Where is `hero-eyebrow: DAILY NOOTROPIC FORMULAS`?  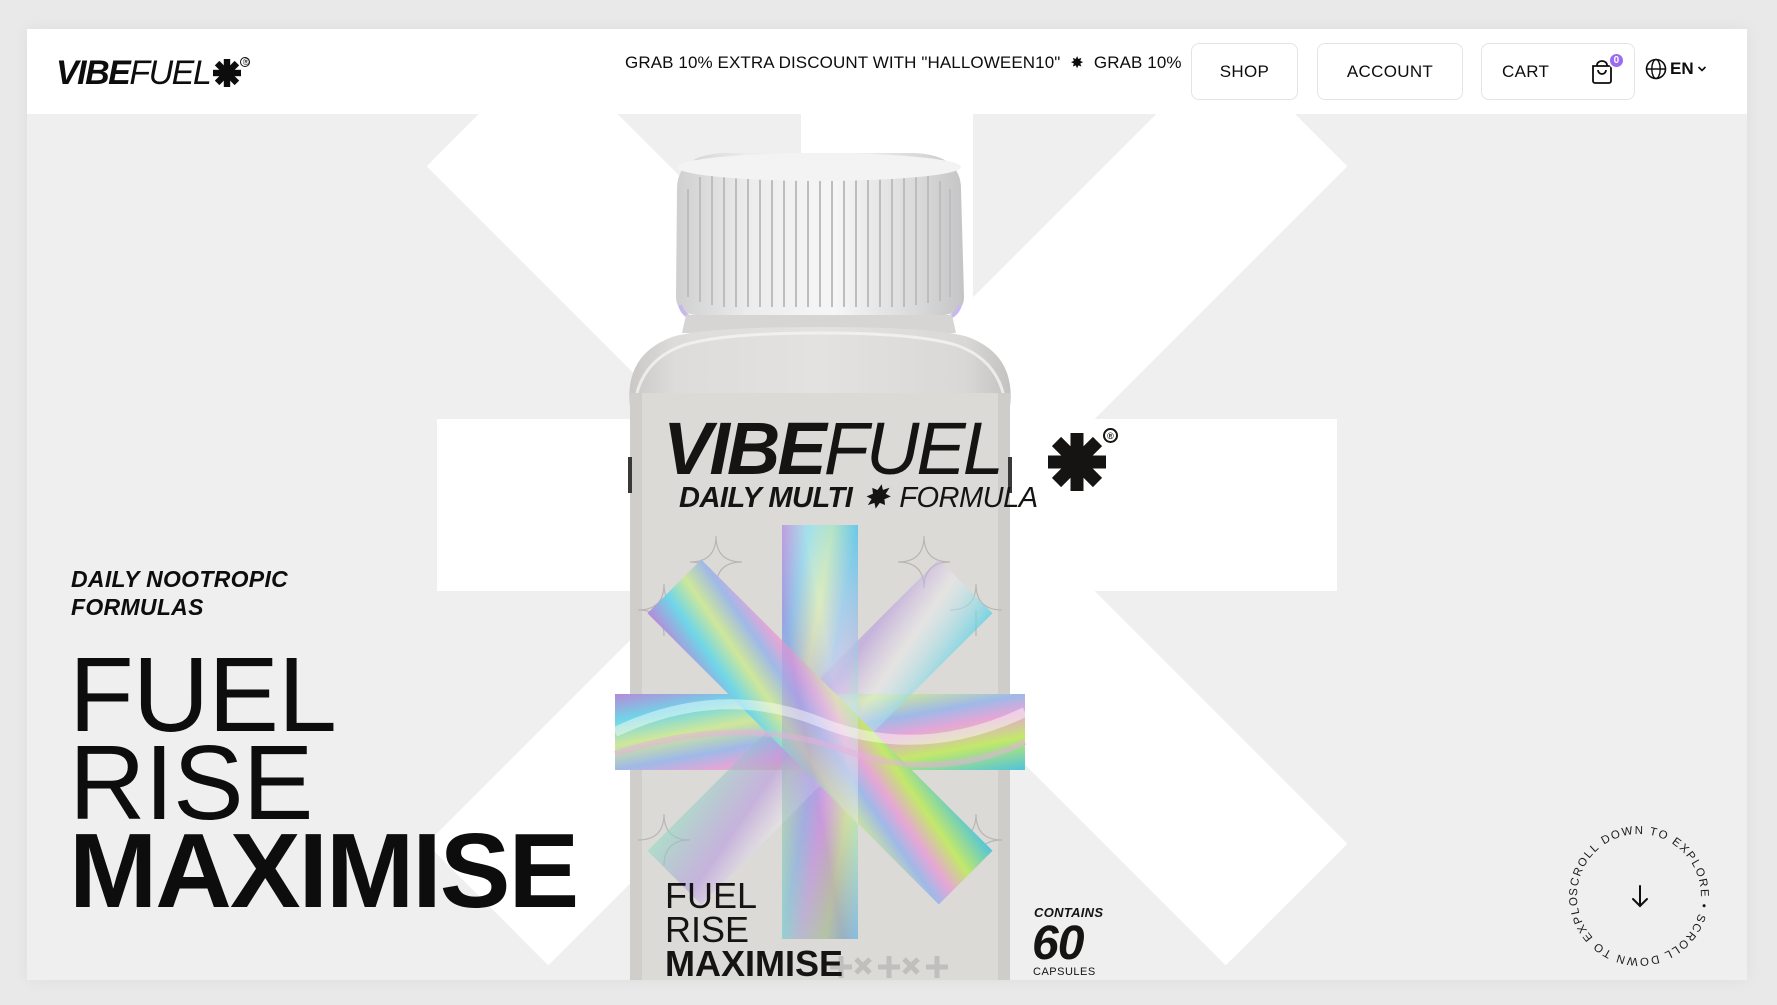
hero-eyebrow: DAILY NOOTROPIC FORMULAS is located at coordinates (221, 593).